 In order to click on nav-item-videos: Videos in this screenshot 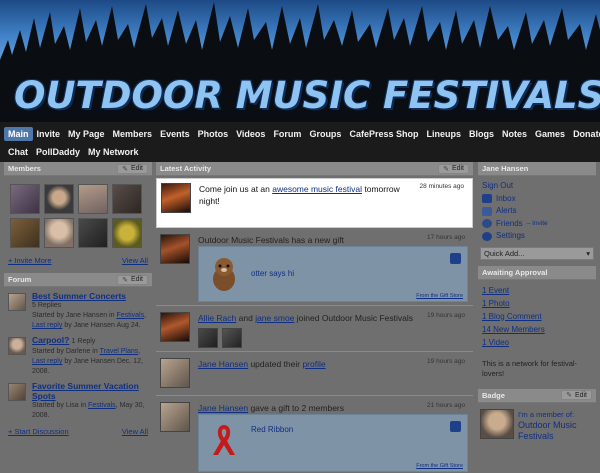, I will do `click(250, 134)`.